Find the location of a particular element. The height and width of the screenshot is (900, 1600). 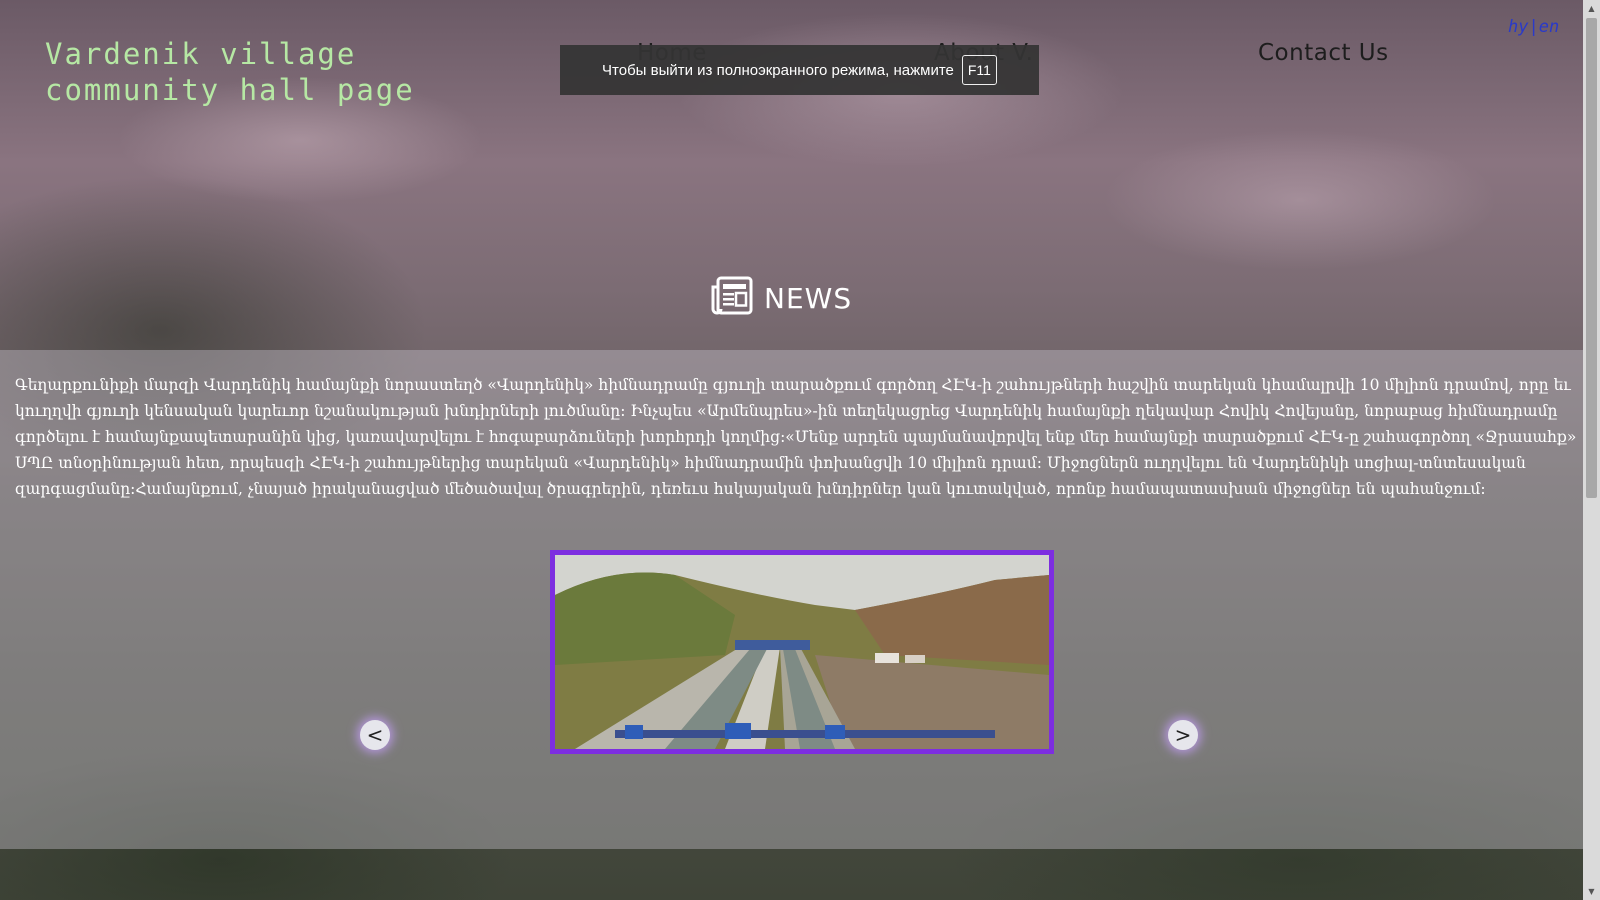

news-image-slider is located at coordinates (802, 652).